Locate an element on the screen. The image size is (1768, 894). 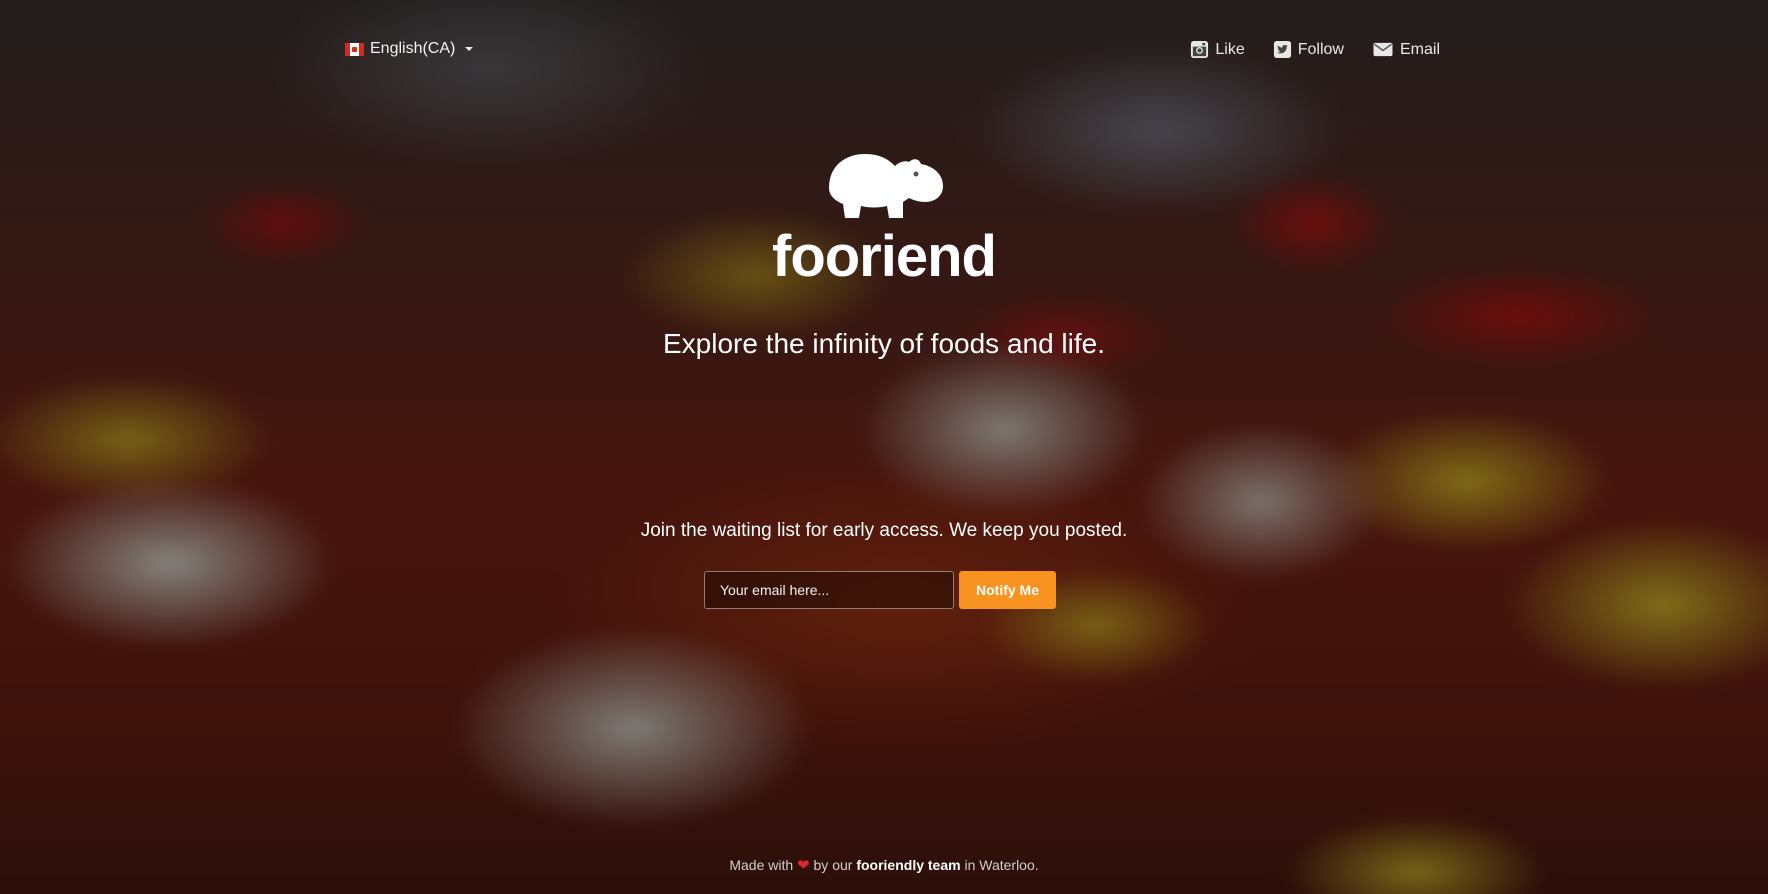
twitter-icon is located at coordinates (1282, 49).